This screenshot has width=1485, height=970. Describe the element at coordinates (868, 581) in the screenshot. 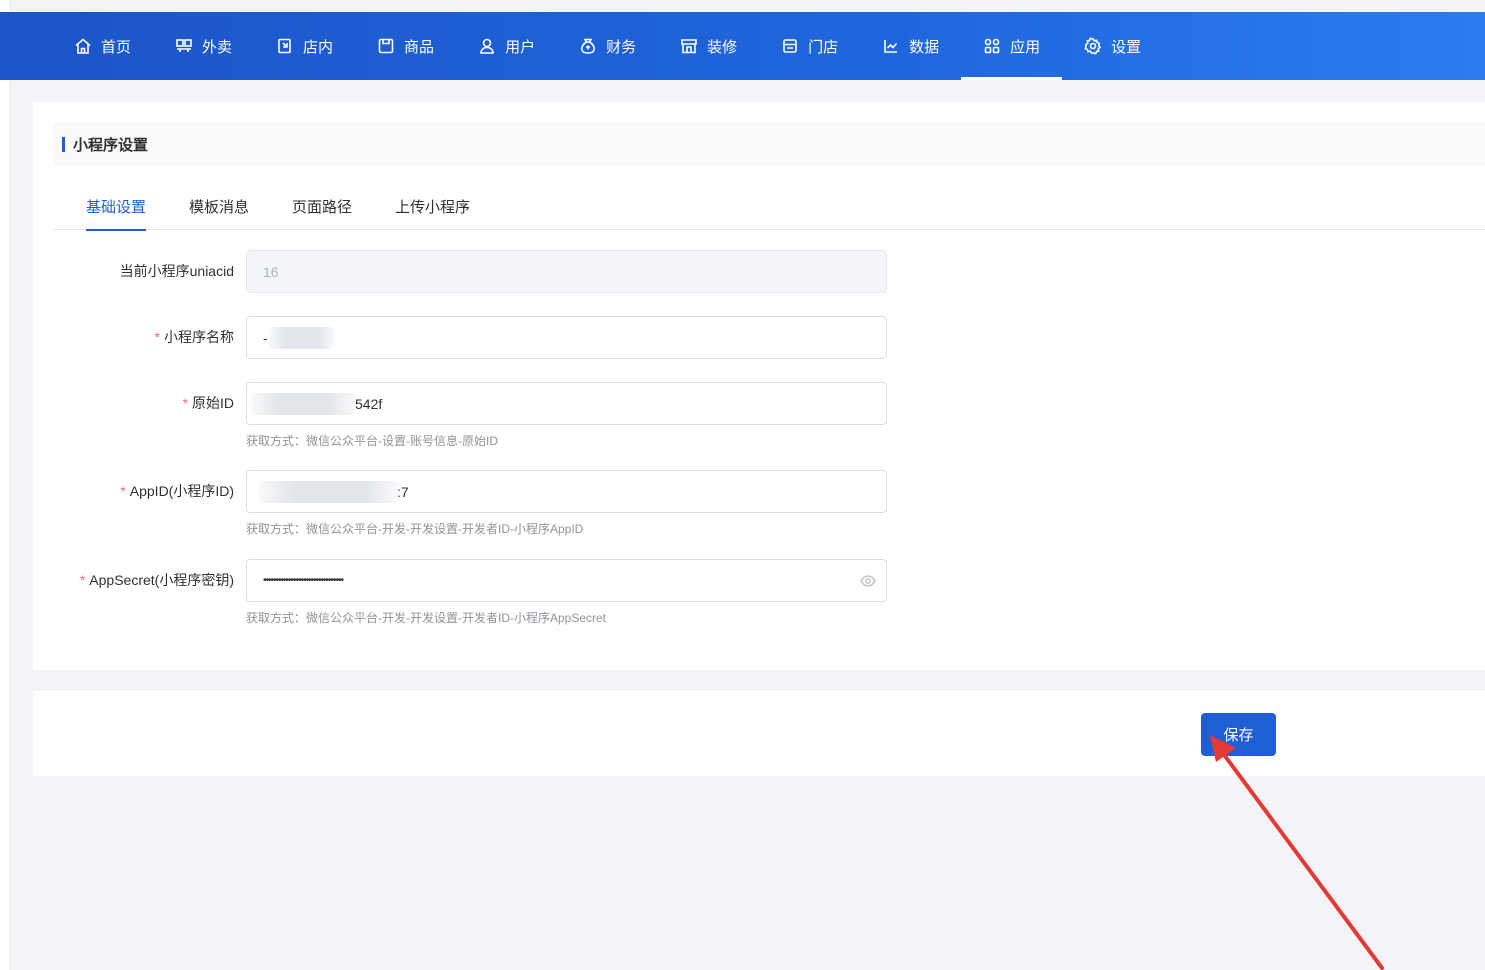

I see `eye-icon` at that location.